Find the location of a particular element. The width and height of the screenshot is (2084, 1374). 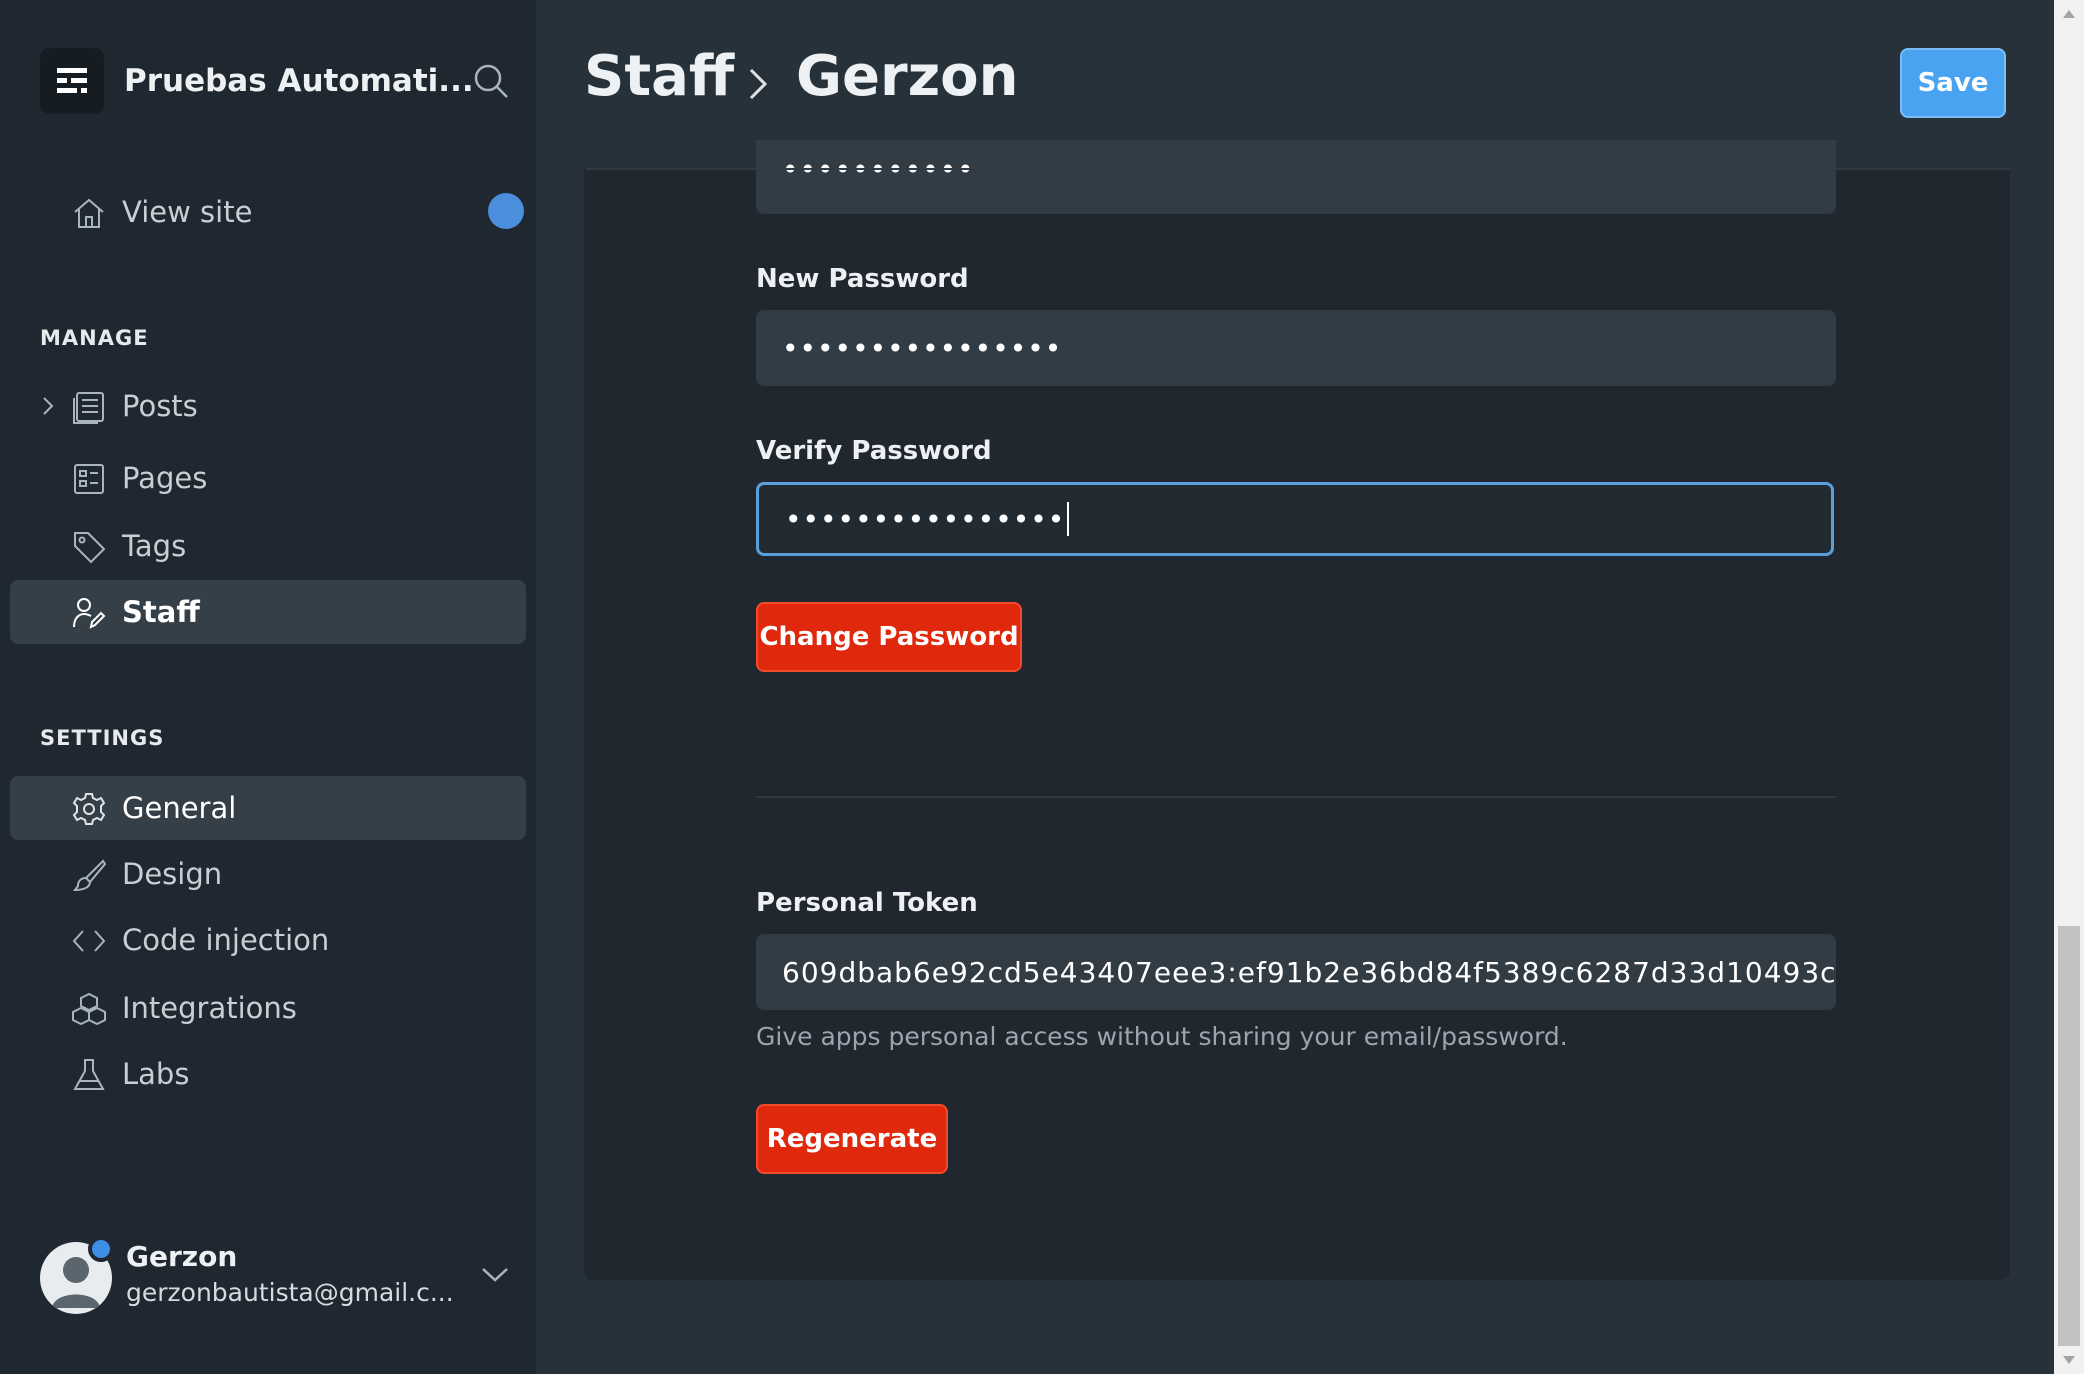

sidebar-item-integrations: Integrations is located at coordinates (268, 1008).